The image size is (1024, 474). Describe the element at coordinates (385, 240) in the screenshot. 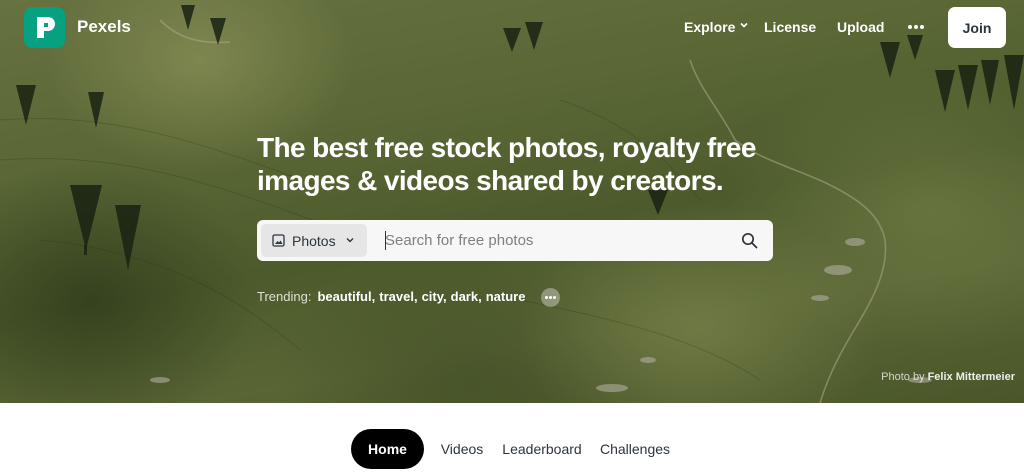

I see `text-caret` at that location.